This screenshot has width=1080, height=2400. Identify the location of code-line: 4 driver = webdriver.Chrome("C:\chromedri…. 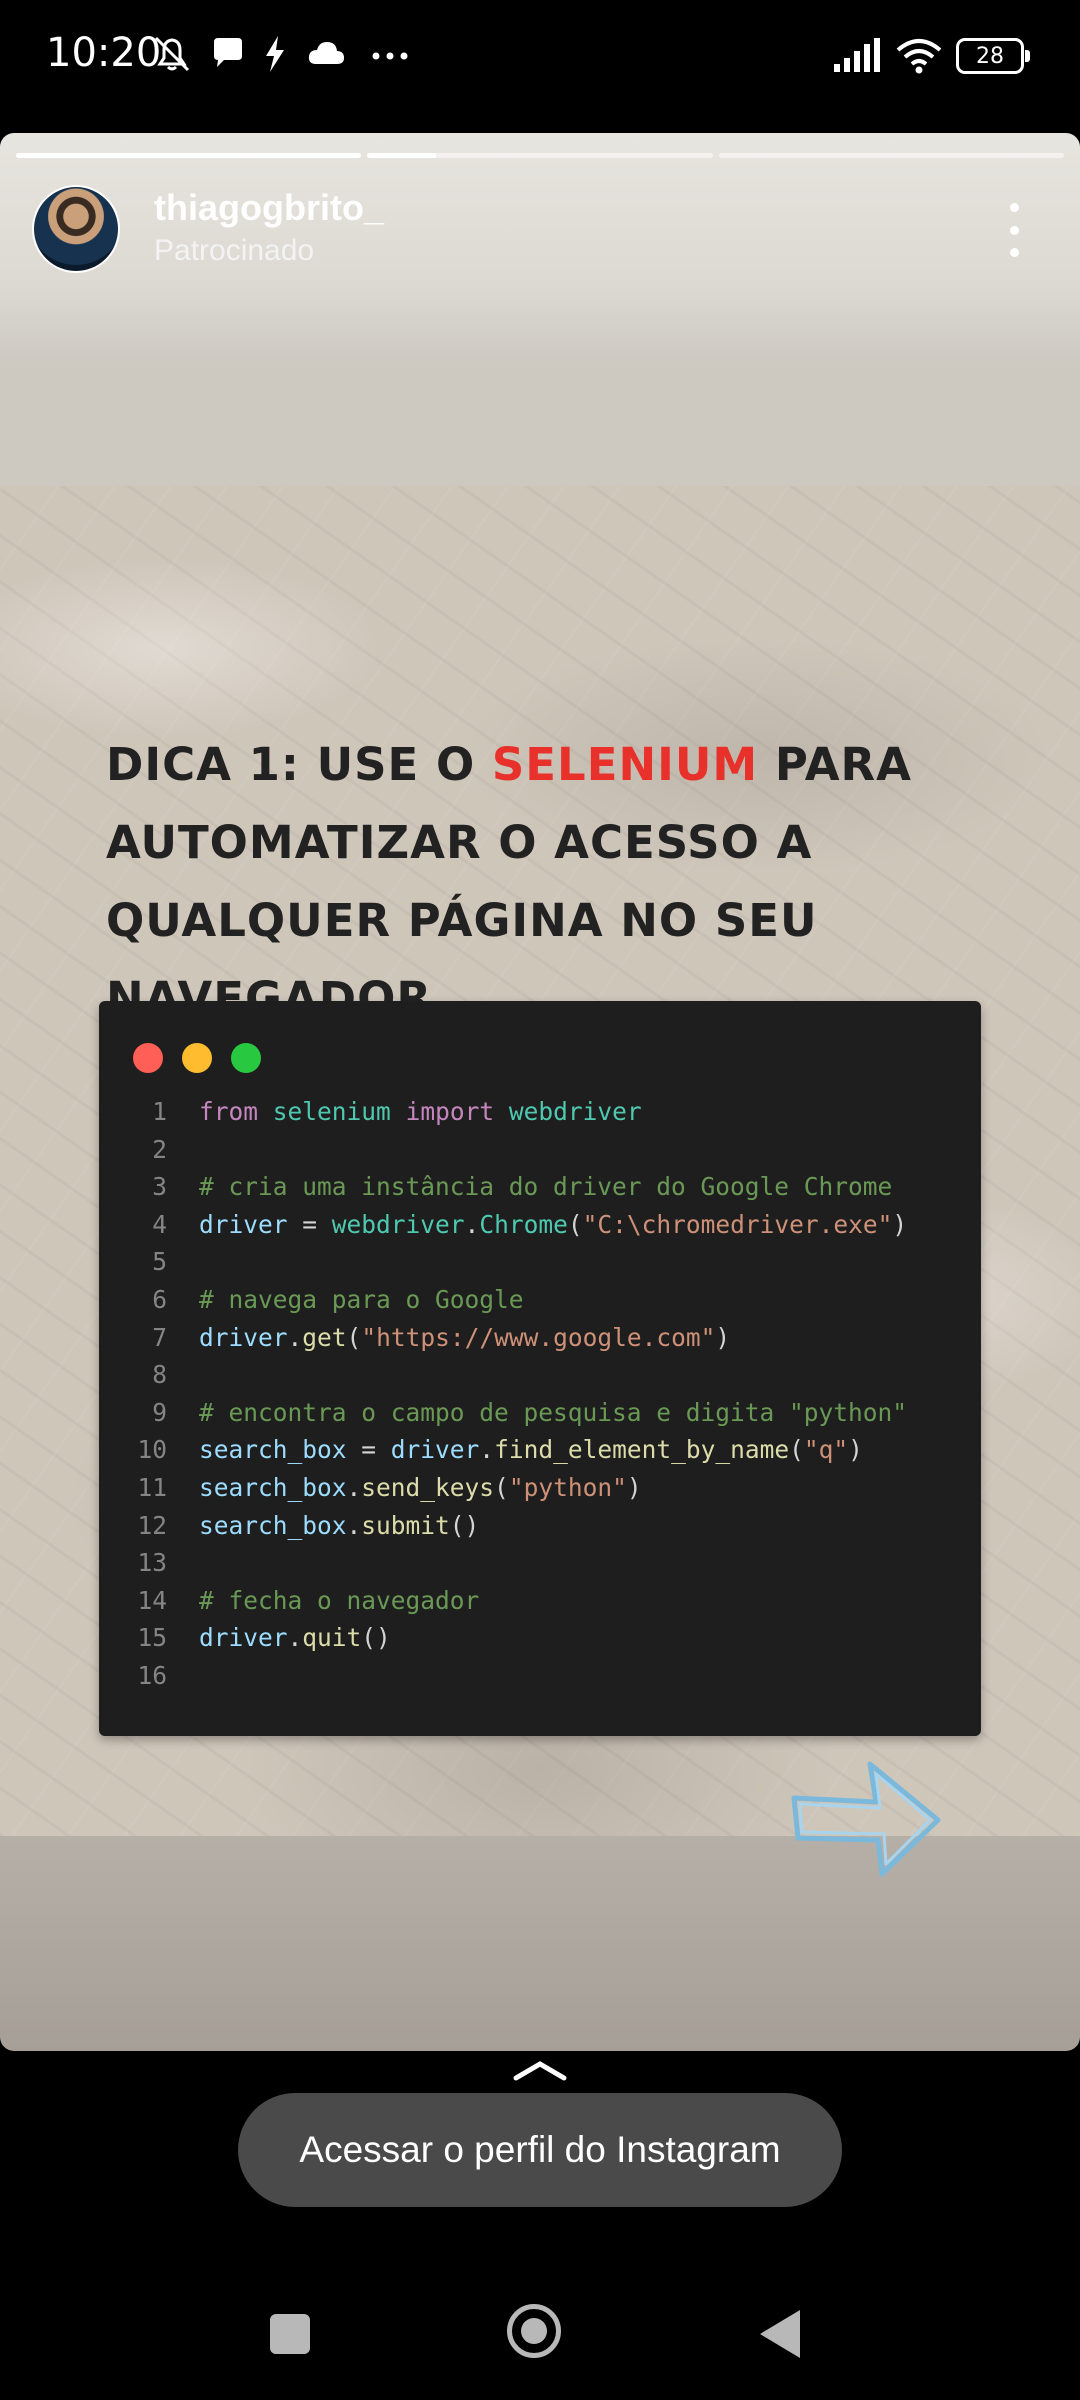
(547, 1225).